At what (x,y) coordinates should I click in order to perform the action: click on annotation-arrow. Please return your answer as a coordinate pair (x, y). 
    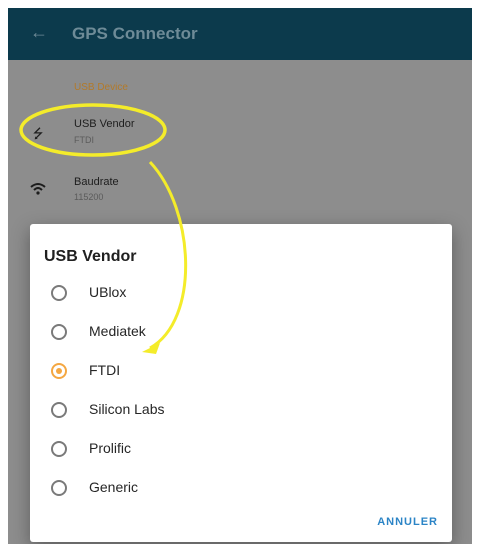
    Looking at the image, I should click on (168, 255).